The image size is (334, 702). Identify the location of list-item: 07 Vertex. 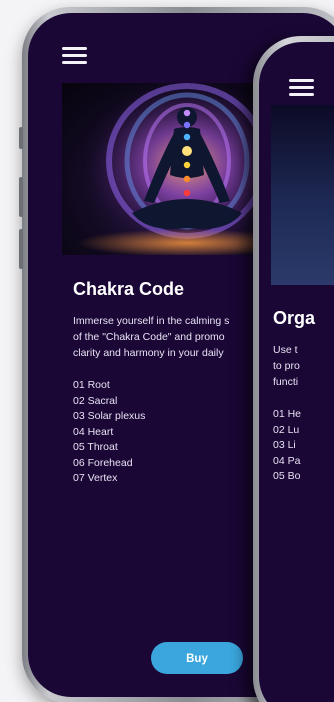
(95, 478).